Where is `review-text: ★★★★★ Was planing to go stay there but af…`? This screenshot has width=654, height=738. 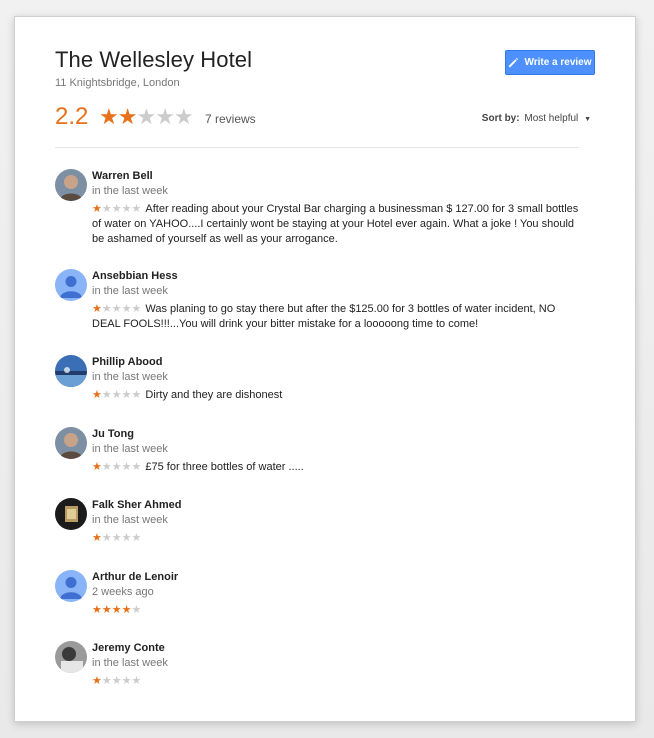 review-text: ★★★★★ Was planing to go stay there but af… is located at coordinates (338, 317).